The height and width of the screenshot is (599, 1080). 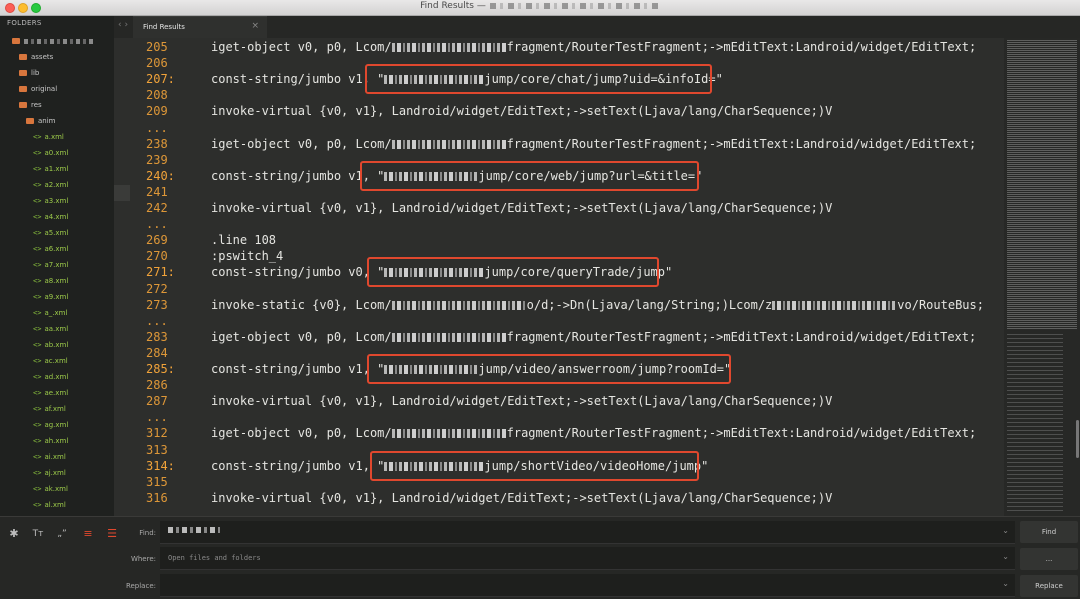 I want to click on sidebar-file-item: <> a9.xml, so click(x=50, y=297).